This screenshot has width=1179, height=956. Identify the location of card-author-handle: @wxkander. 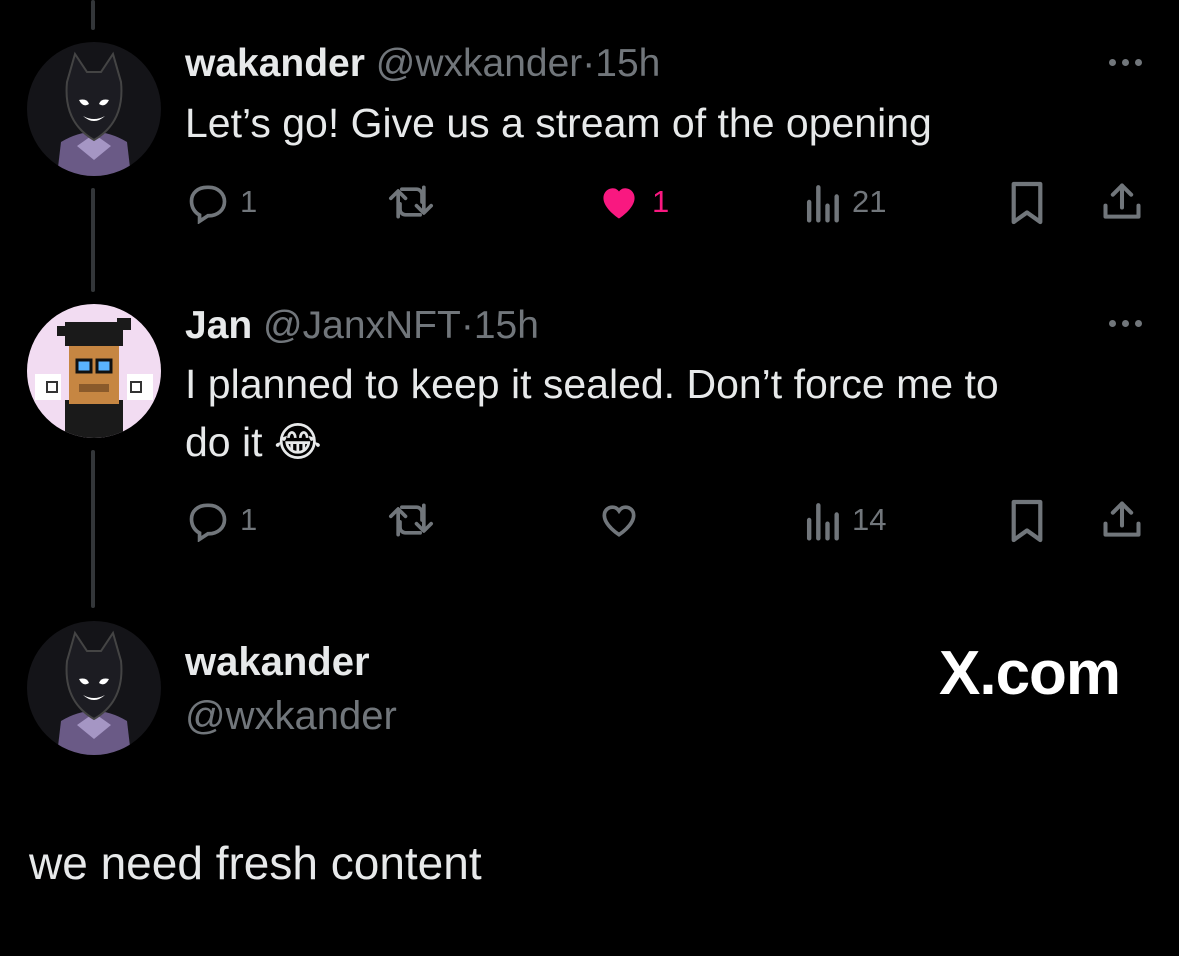
(291, 716).